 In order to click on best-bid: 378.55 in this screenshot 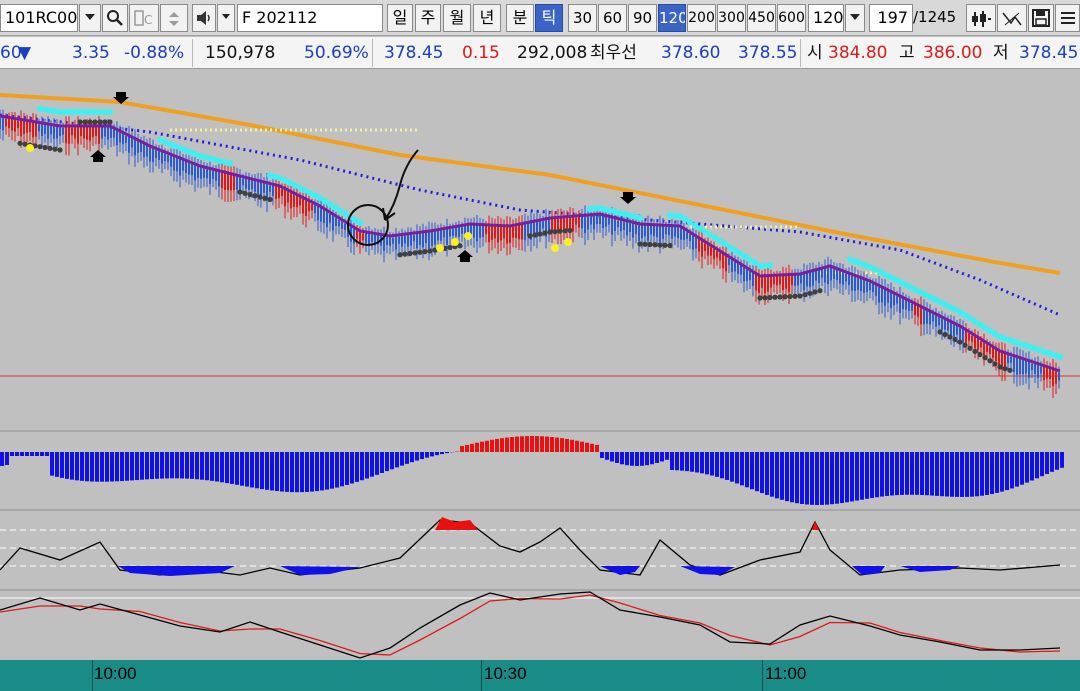, I will do `click(768, 53)`.